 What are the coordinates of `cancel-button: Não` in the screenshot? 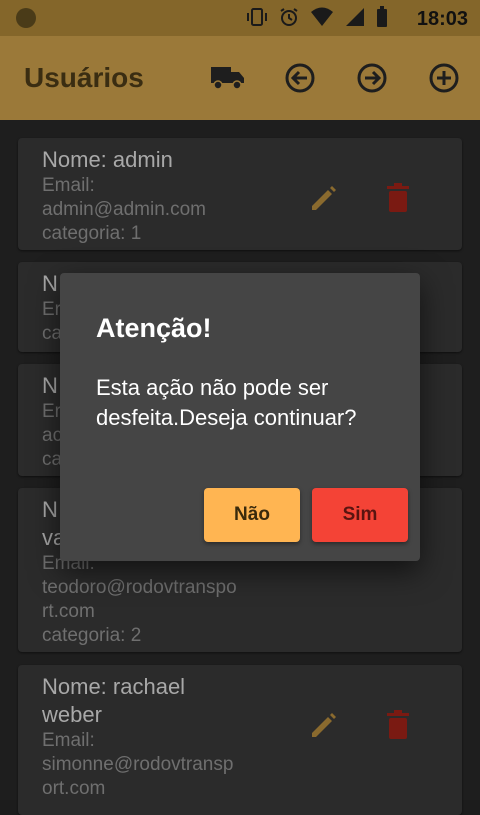 It's located at (252, 515).